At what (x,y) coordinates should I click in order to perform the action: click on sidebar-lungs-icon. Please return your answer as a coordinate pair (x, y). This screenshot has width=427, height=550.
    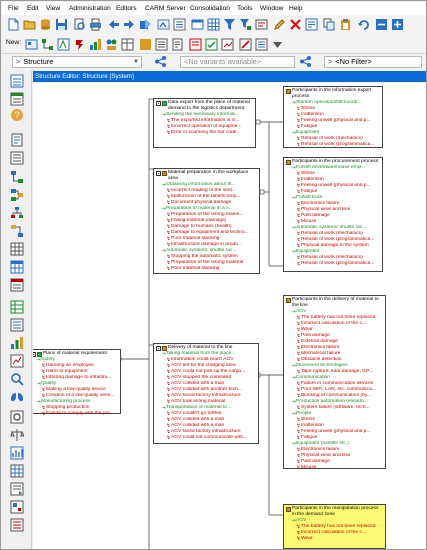
    Looking at the image, I should click on (17, 397).